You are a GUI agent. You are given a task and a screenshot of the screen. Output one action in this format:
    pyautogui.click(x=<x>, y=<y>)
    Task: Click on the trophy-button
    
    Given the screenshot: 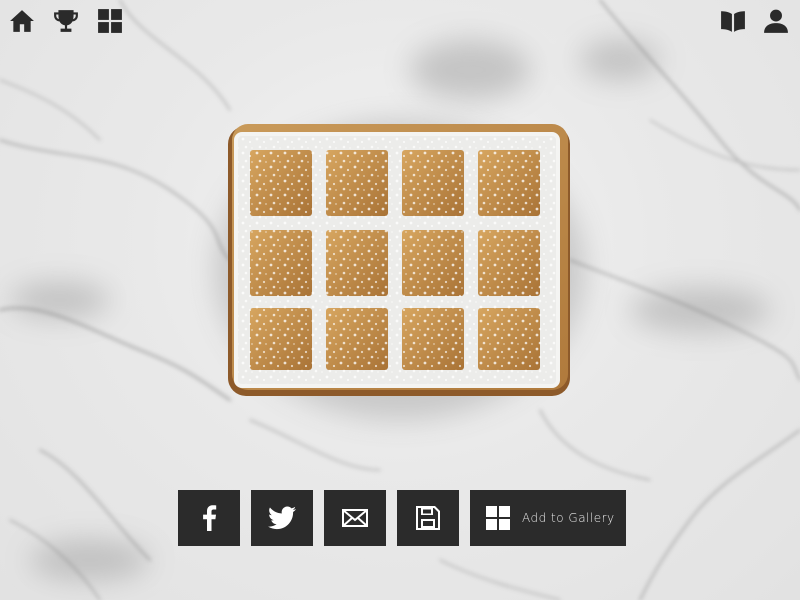 What is the action you would take?
    pyautogui.click(x=66, y=21)
    